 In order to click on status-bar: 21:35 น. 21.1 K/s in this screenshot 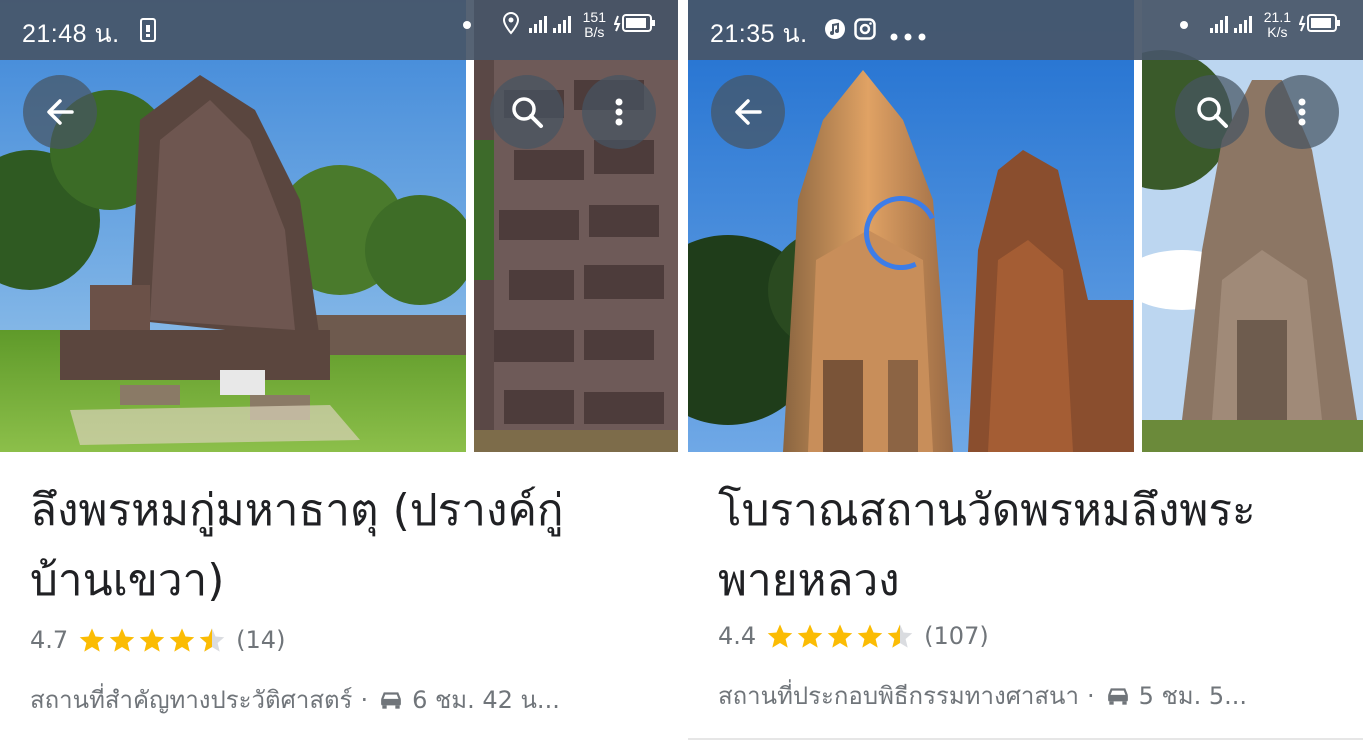, I will do `click(1025, 30)`.